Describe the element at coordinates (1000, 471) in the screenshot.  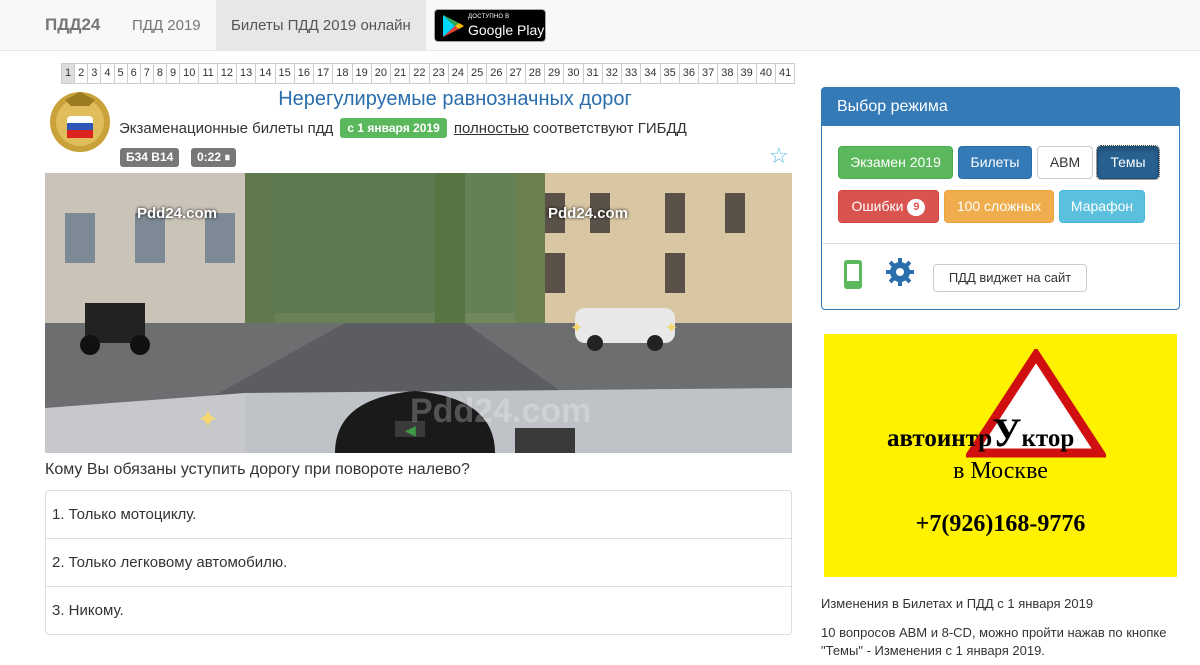
I see `ad-line-2: в Москве` at that location.